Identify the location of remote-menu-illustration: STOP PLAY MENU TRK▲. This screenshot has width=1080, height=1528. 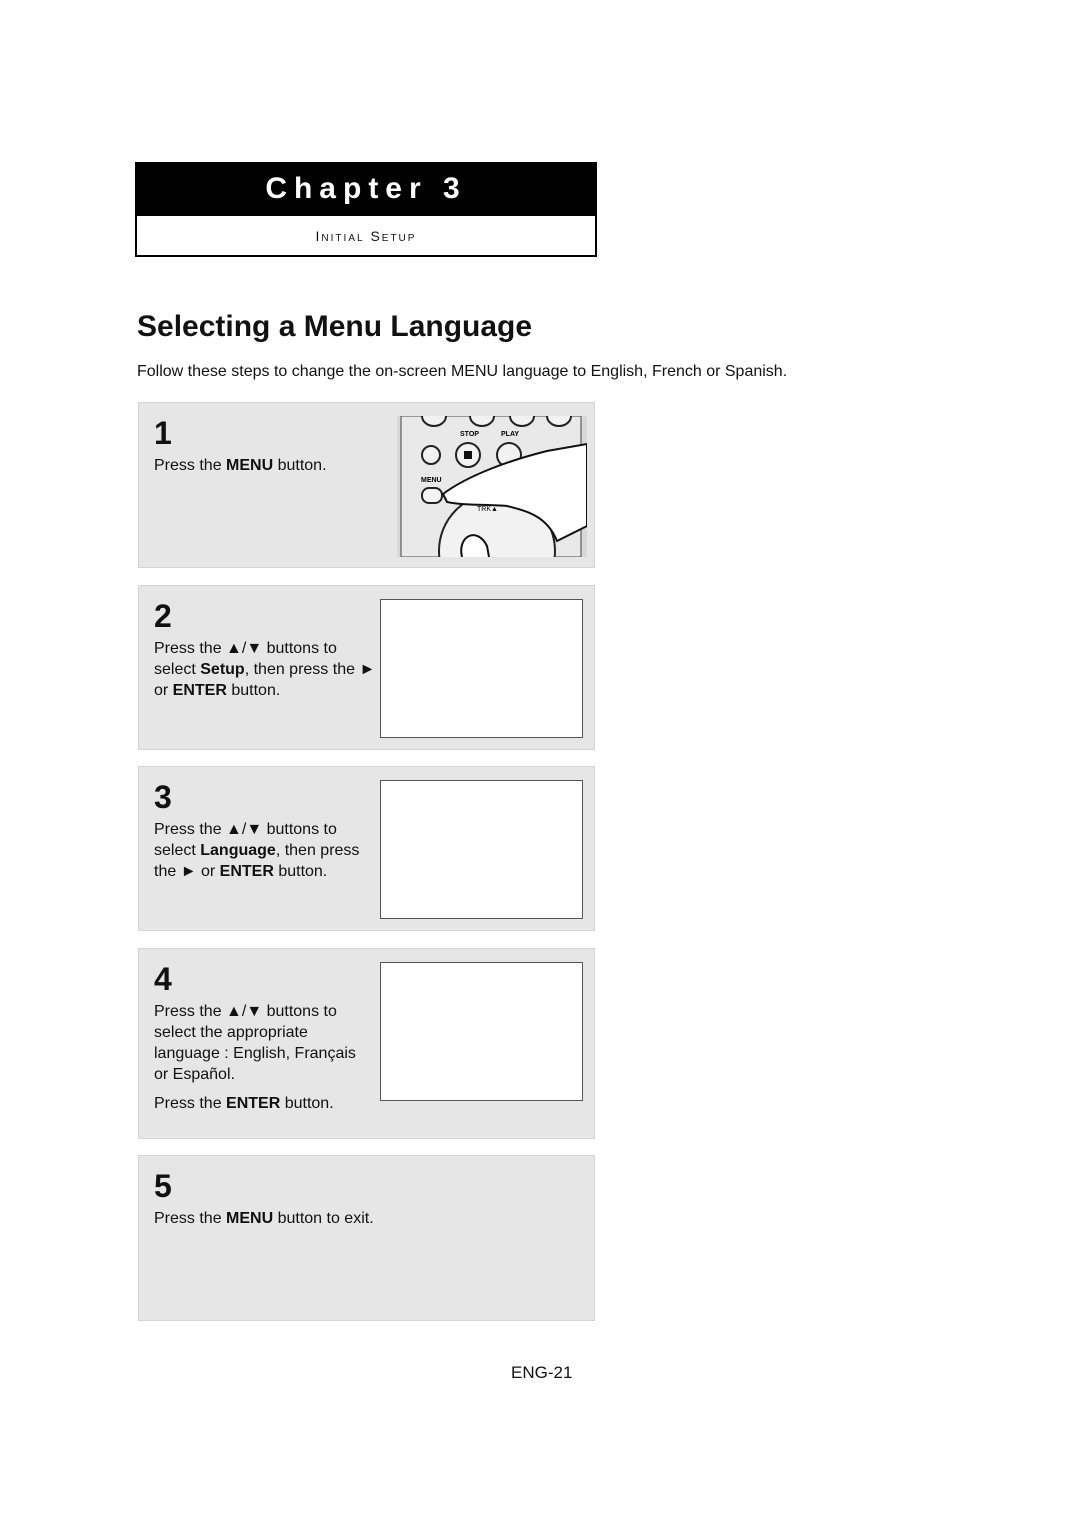
(492, 486).